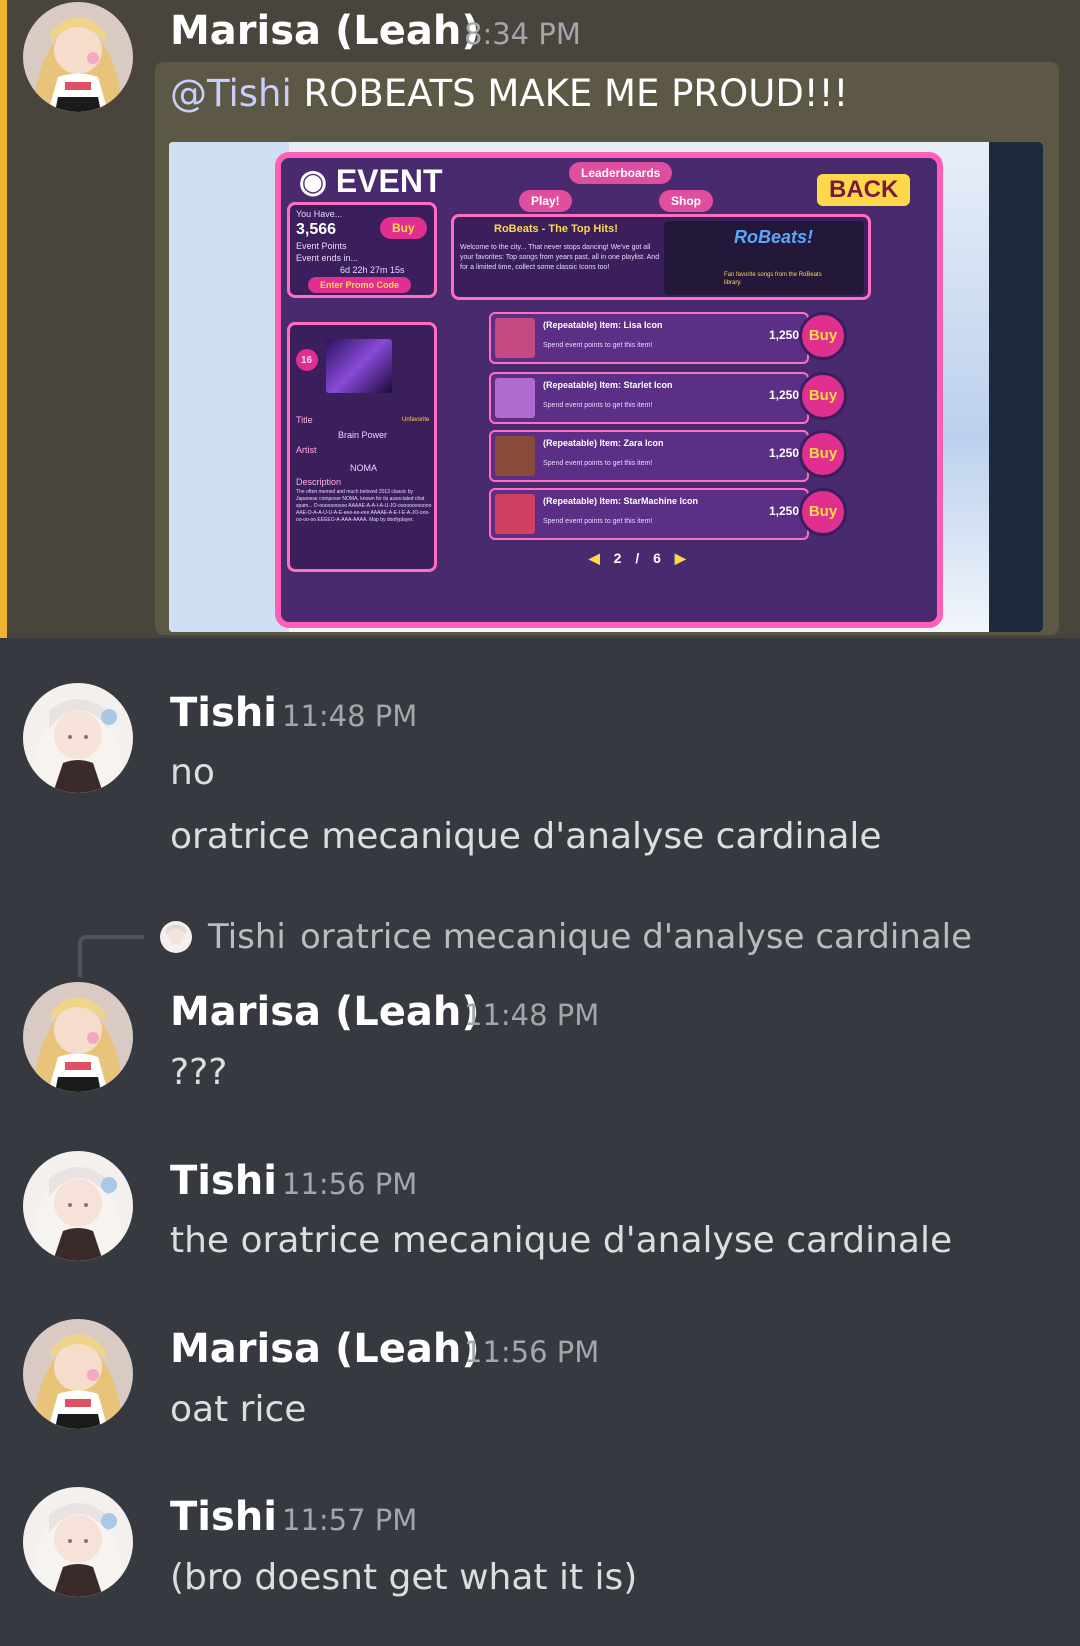  What do you see at coordinates (316, 229) in the screenshot?
I see `points-value: 3,566` at bounding box center [316, 229].